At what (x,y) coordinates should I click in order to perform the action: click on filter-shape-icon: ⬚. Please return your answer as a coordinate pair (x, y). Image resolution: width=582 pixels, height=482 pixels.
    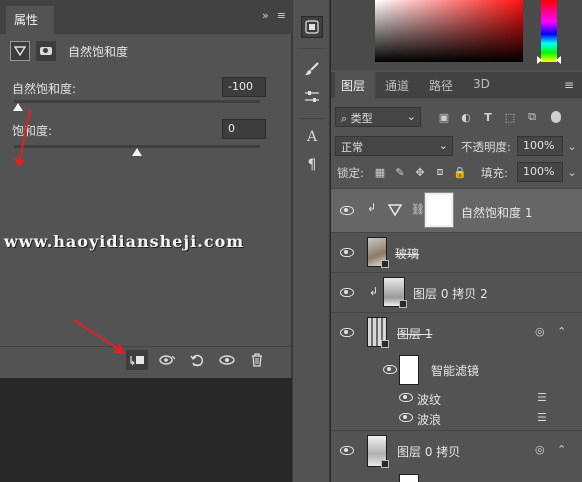
    Looking at the image, I should click on (510, 117).